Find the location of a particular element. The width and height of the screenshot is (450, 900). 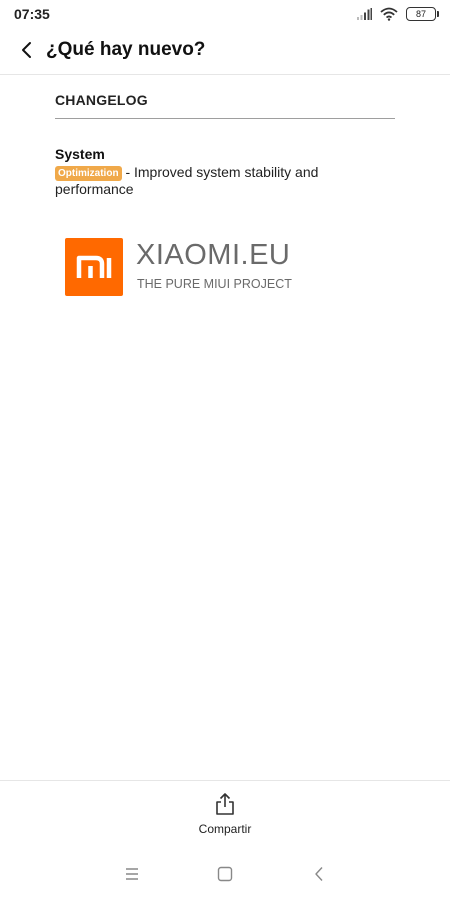

nav-back-button is located at coordinates (319, 874).